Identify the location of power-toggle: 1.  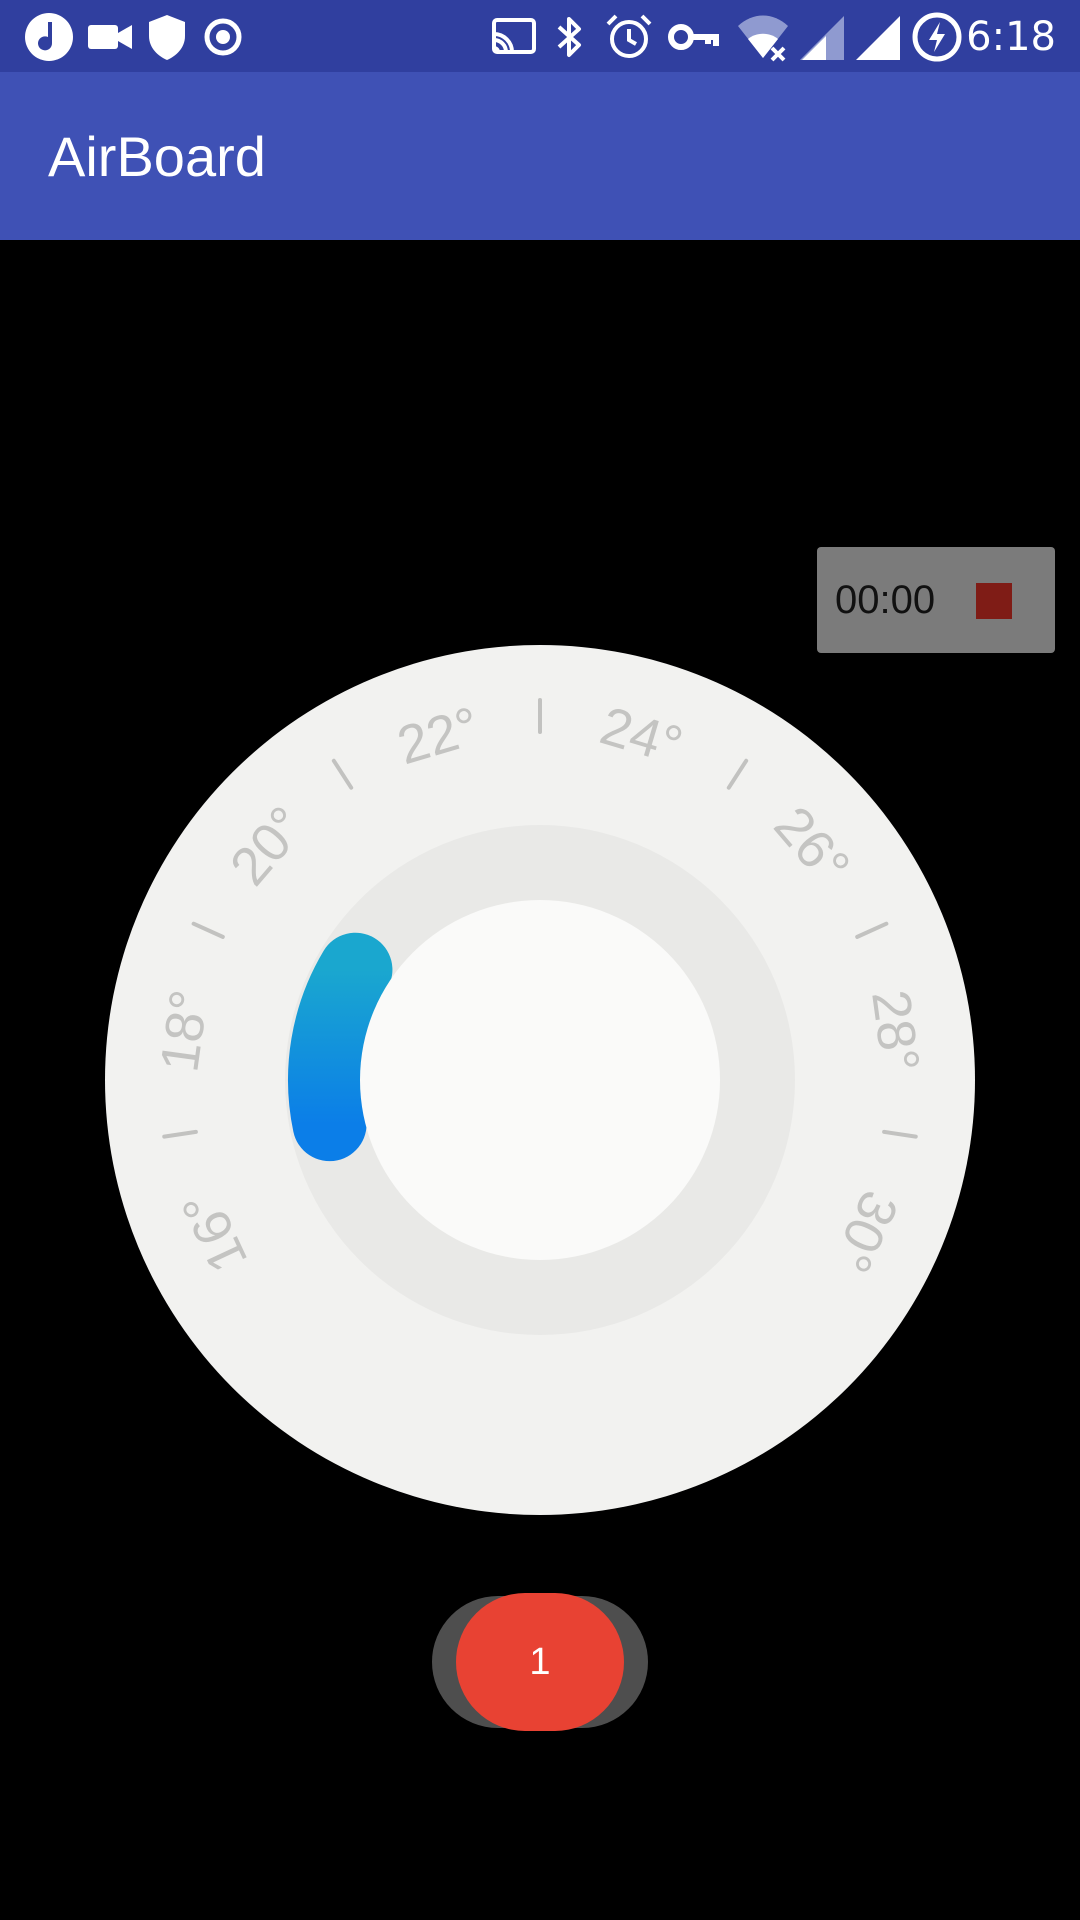
(540, 1662).